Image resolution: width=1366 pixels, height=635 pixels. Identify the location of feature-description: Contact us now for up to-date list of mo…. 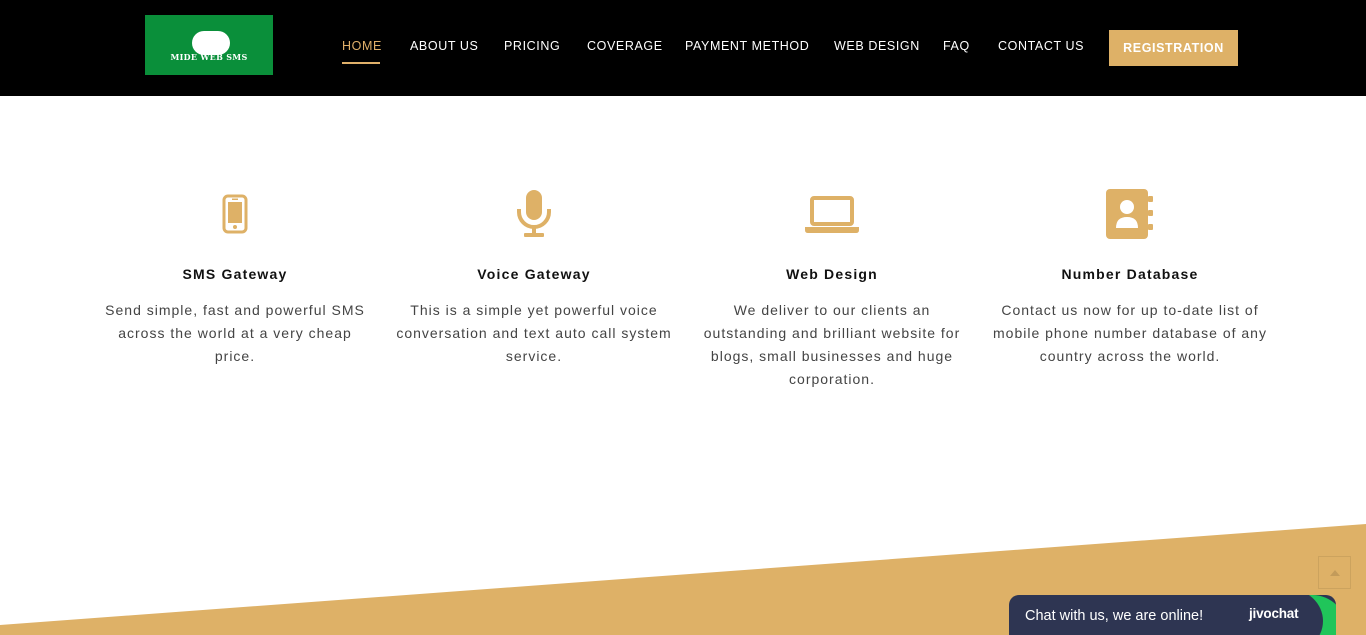
(1130, 333).